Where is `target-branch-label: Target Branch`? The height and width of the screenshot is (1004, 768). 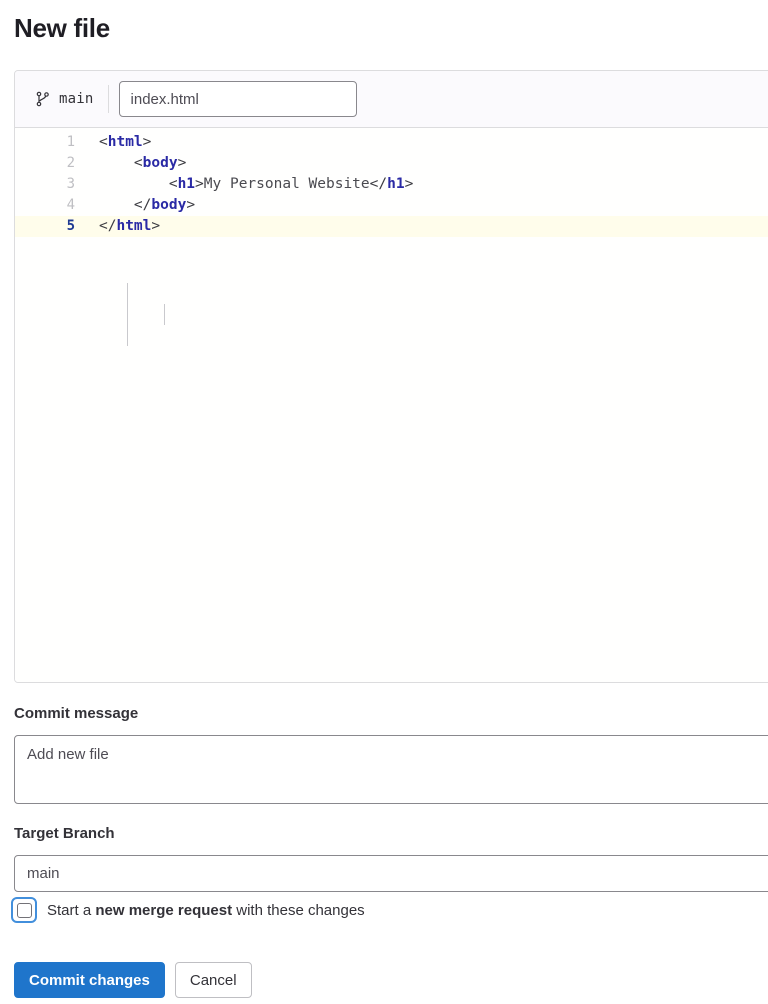 target-branch-label: Target Branch is located at coordinates (64, 833).